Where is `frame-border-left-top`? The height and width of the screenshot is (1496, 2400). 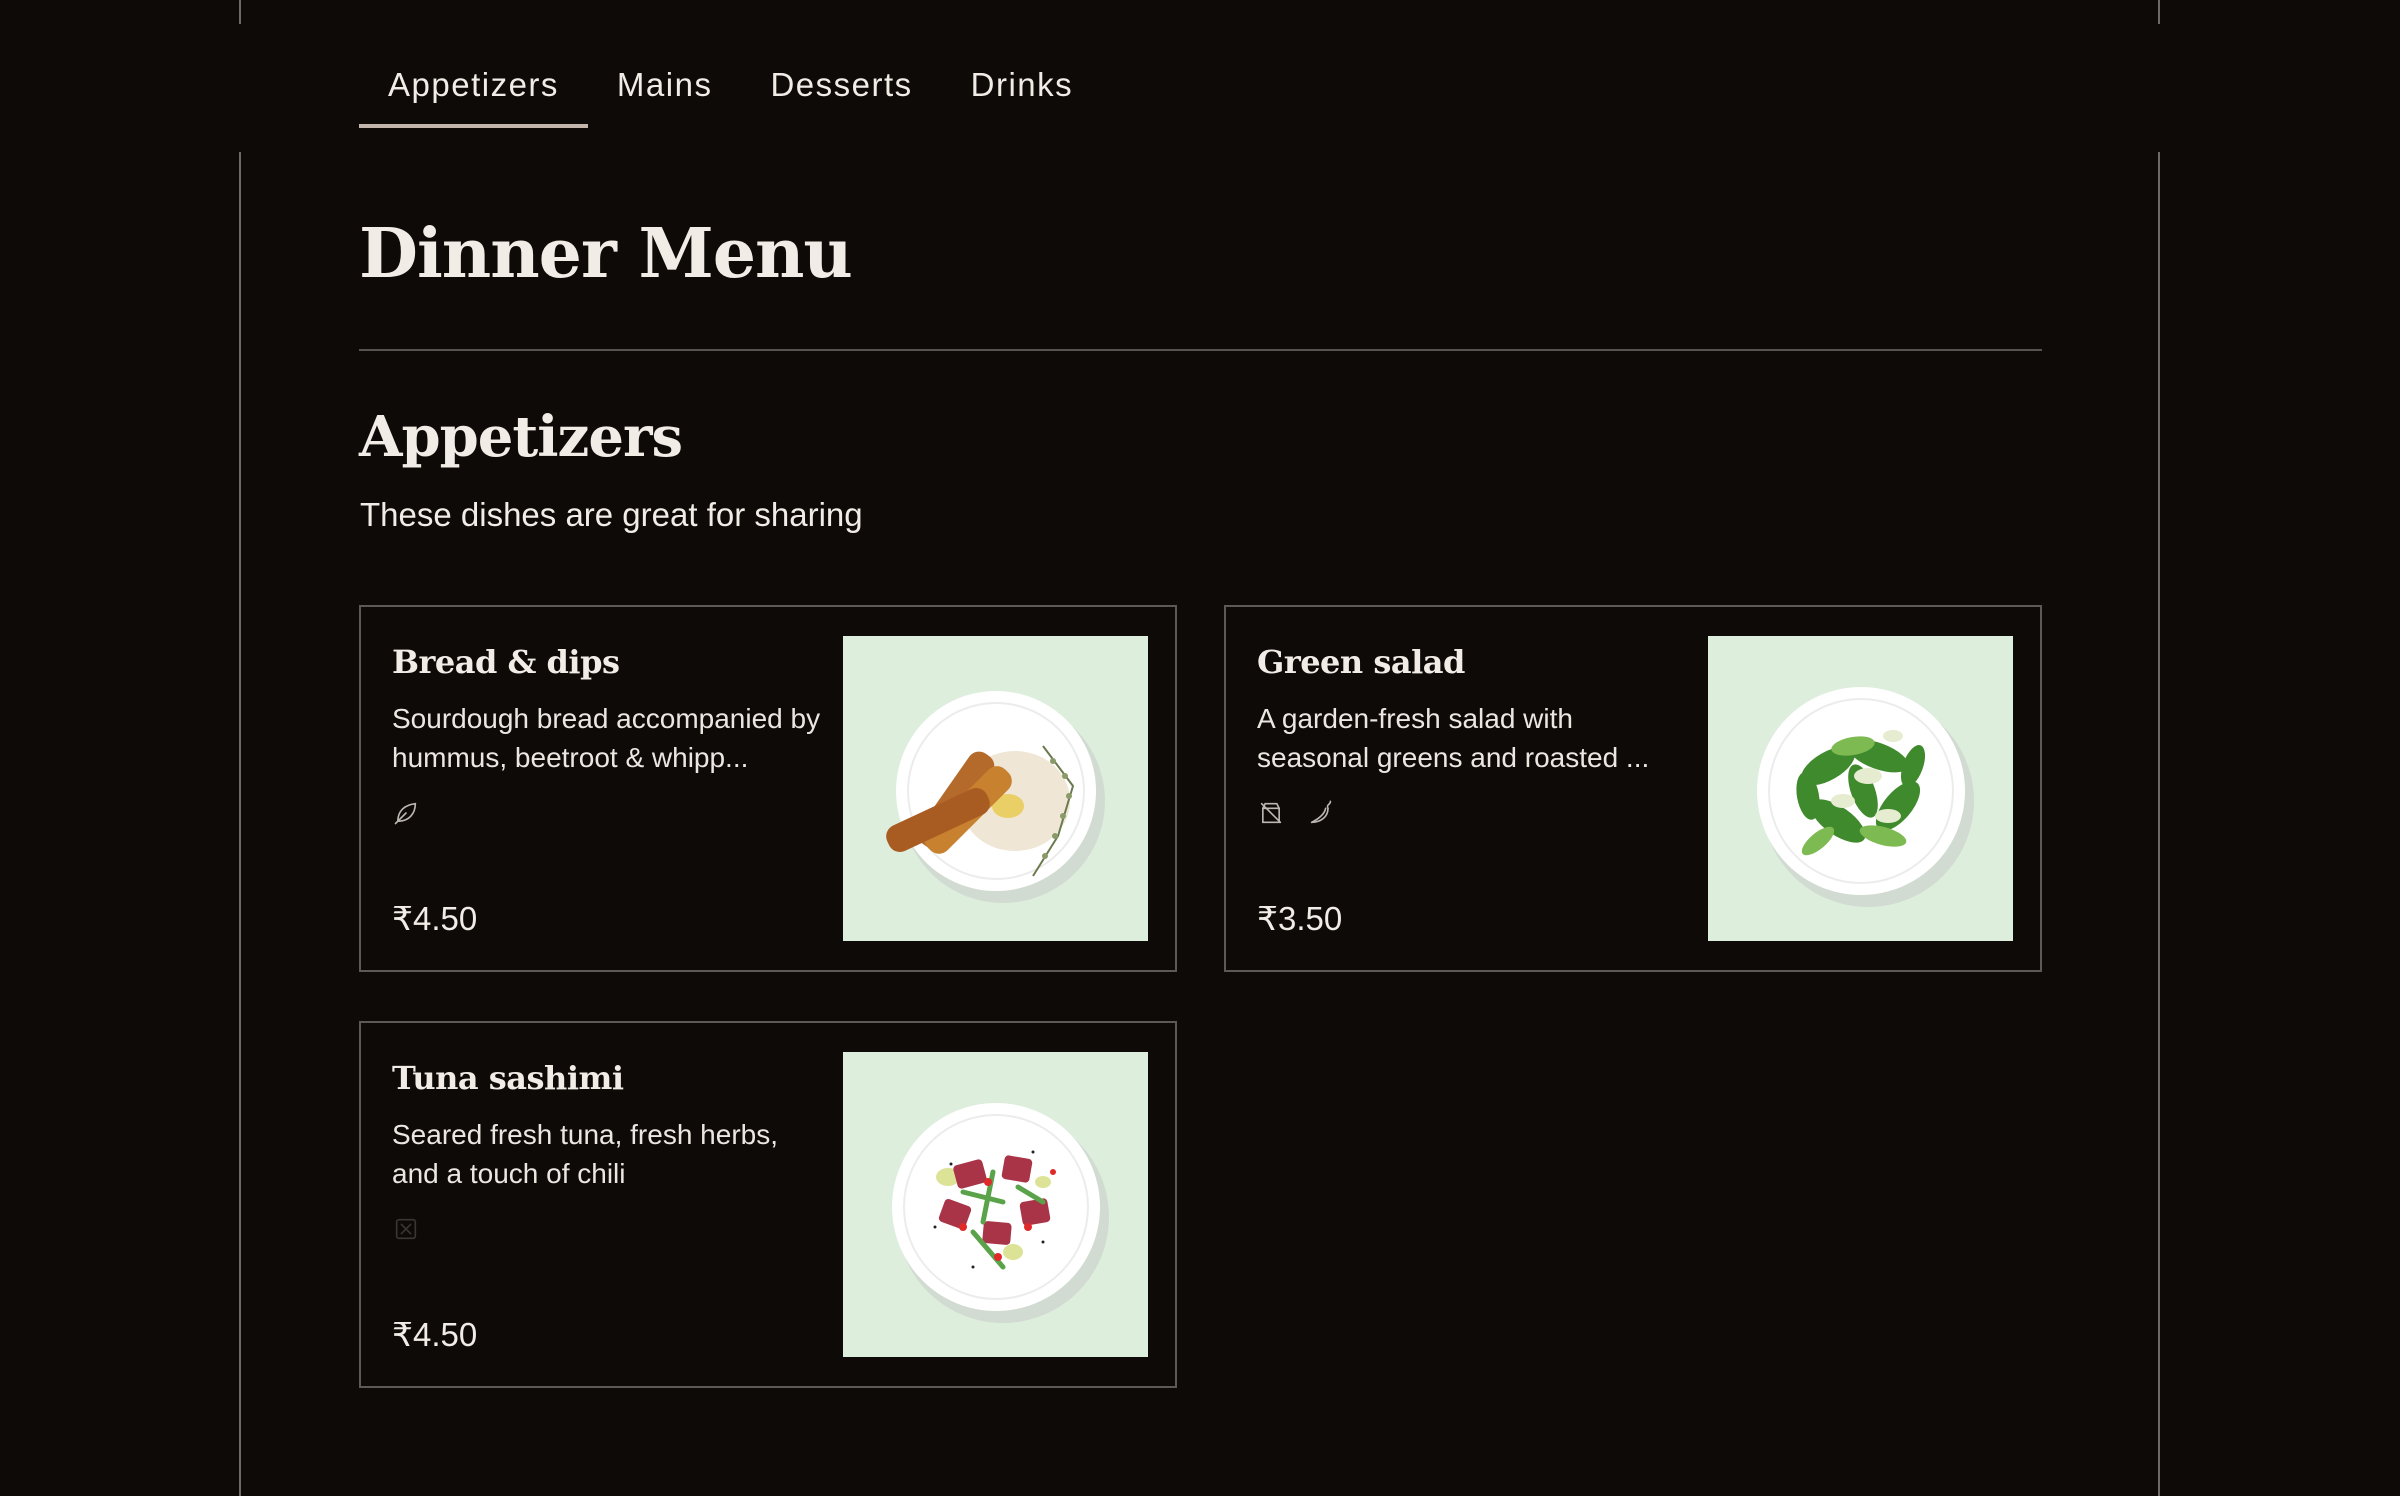
frame-border-left-top is located at coordinates (240, 12).